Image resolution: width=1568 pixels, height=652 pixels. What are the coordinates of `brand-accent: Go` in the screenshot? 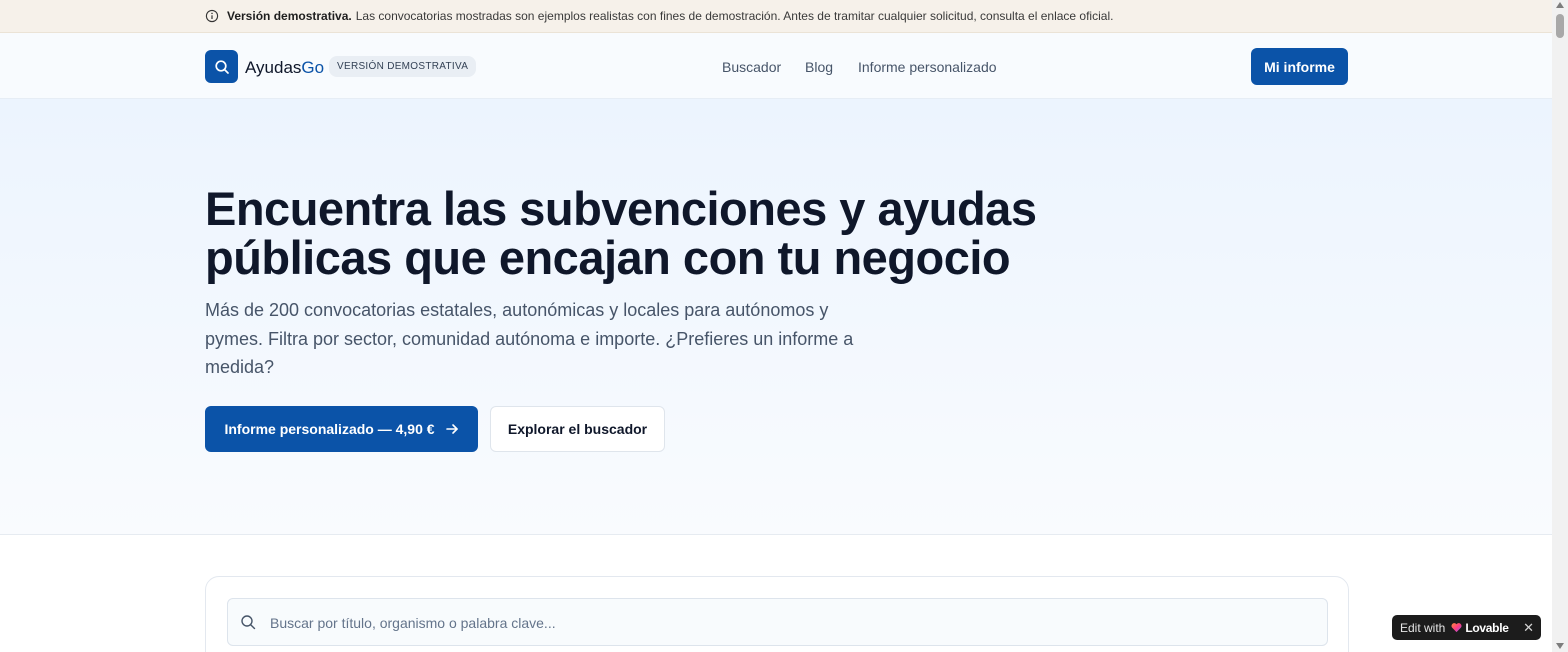 It's located at (313, 67).